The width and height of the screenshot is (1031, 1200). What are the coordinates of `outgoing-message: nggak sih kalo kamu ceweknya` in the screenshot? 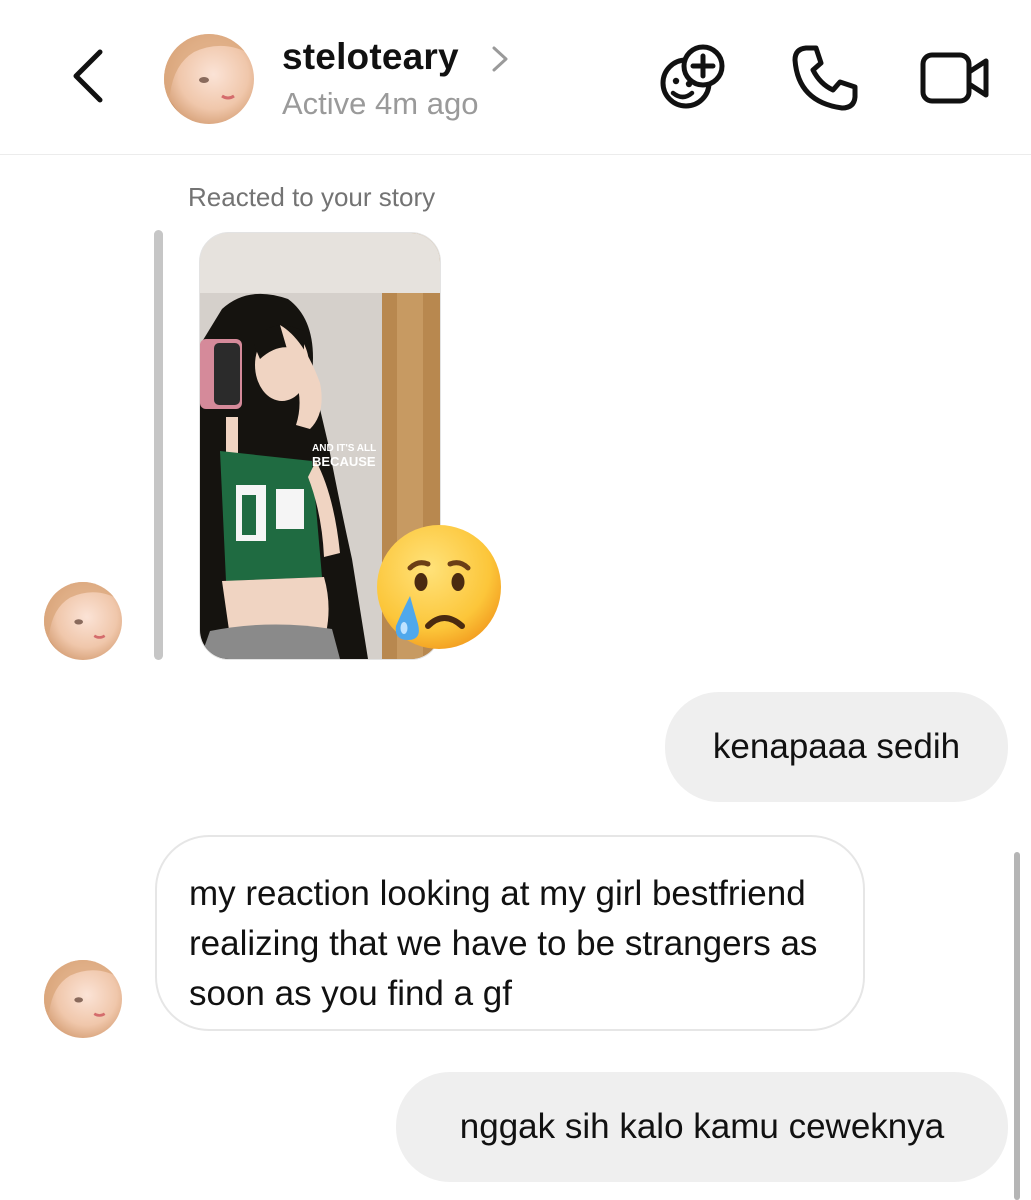 It's located at (702, 1127).